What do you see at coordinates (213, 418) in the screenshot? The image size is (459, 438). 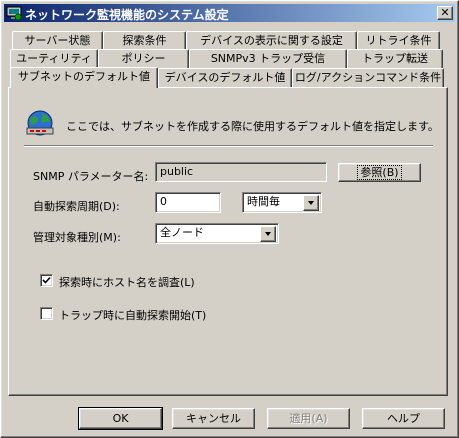 I see `cancel-button: キャンセル` at bounding box center [213, 418].